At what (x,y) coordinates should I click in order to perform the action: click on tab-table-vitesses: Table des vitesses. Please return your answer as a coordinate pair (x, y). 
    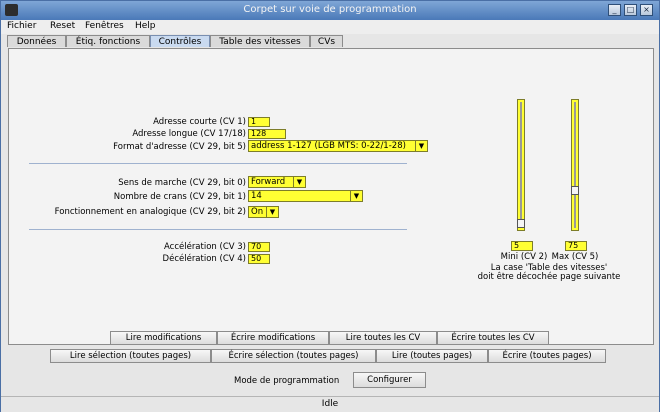
    Looking at the image, I should click on (260, 41).